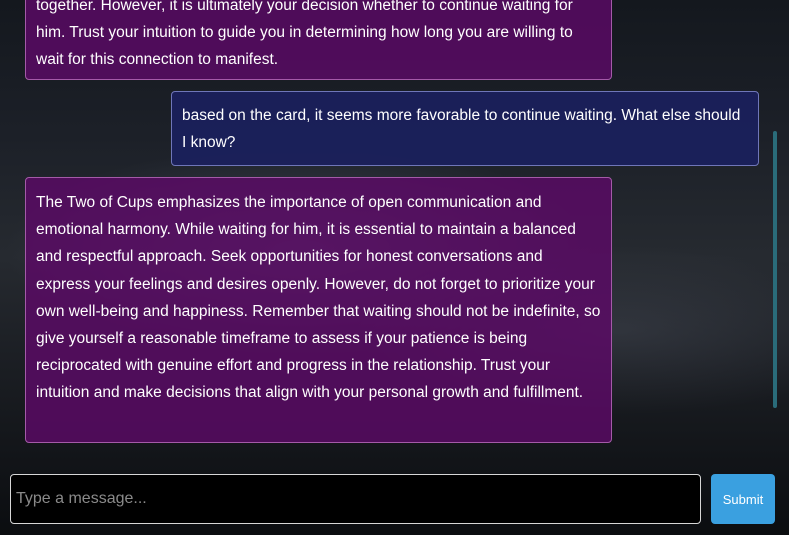  I want to click on submit-button: Submit, so click(743, 499).